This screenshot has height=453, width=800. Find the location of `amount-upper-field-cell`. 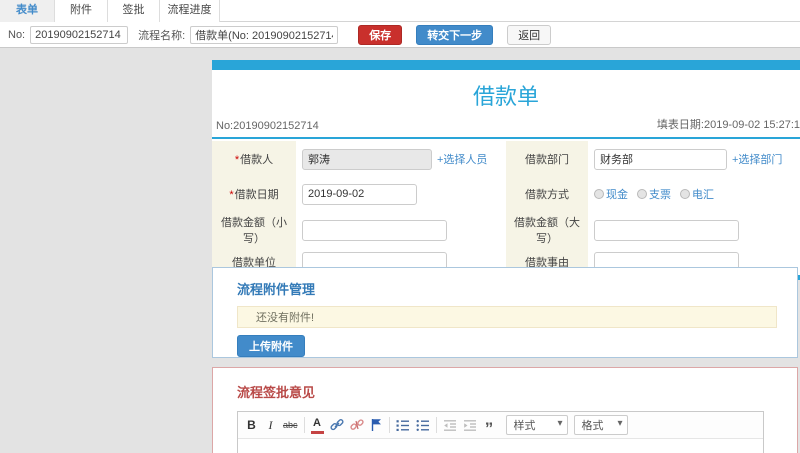

amount-upper-field-cell is located at coordinates (694, 230).